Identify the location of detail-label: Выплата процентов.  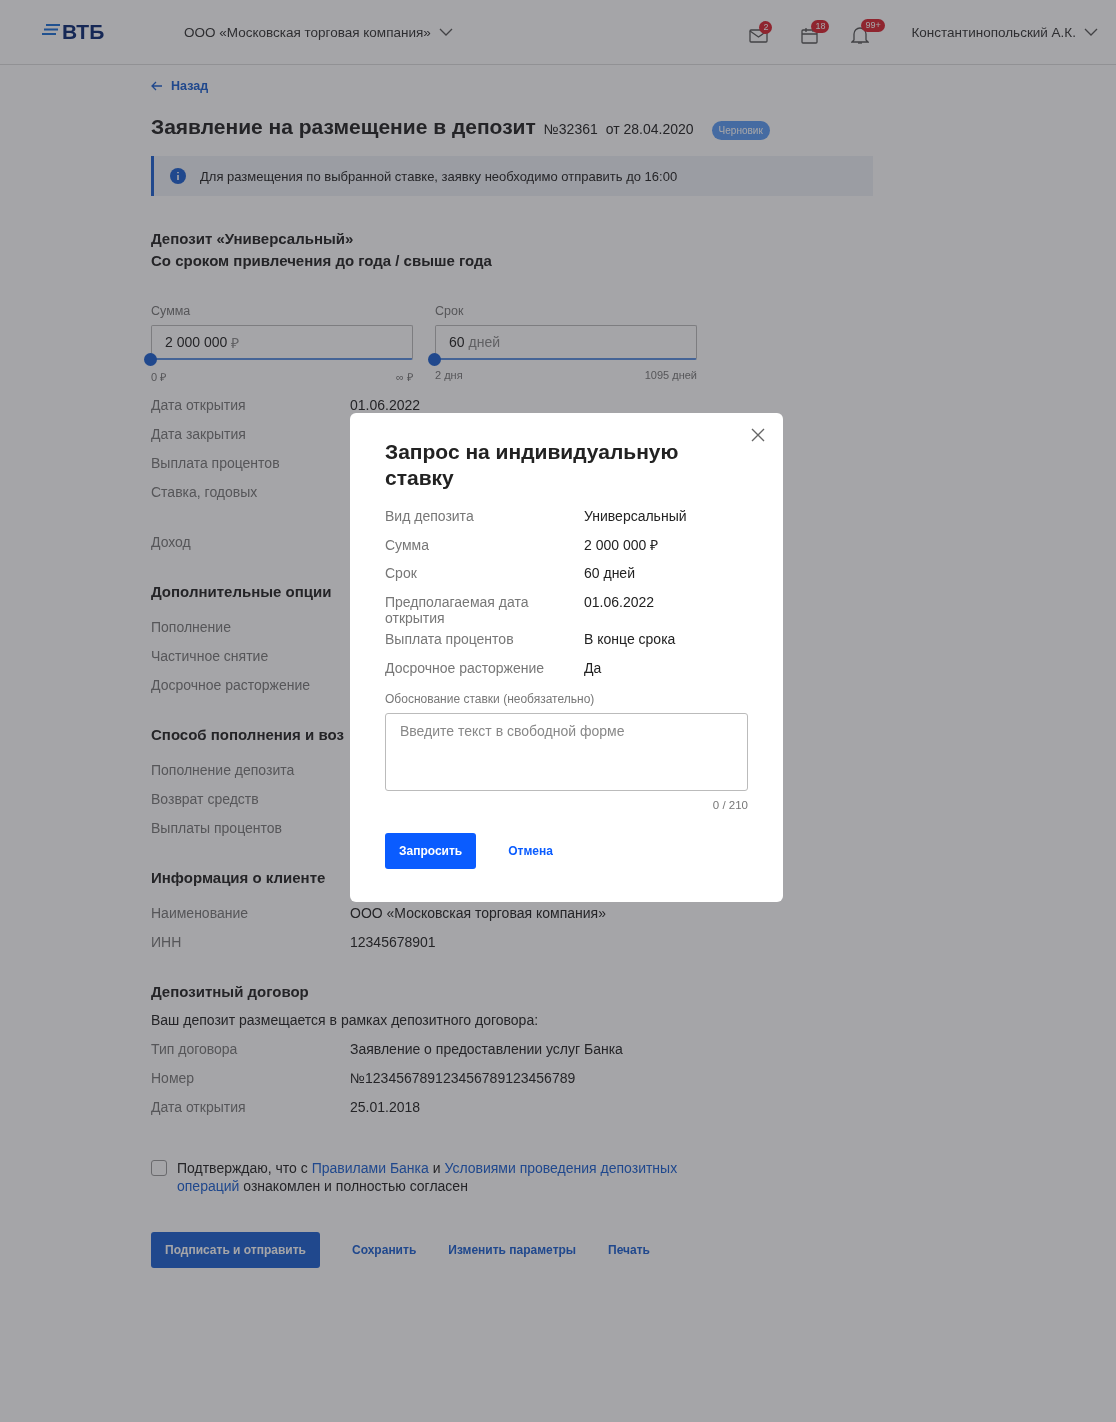
(450, 639).